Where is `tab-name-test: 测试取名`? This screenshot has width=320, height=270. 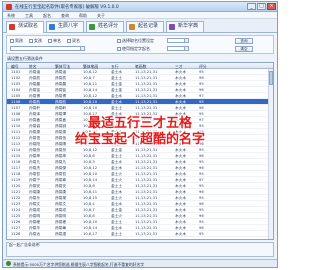 tab-name-test: 测试取名 is located at coordinates (25, 27).